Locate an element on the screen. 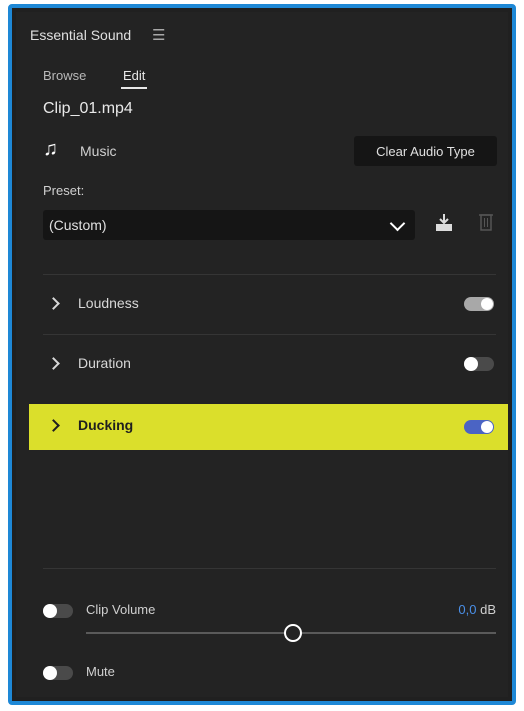 Image resolution: width=524 pixels, height=711 pixels. clip-volume-label: Clip Volume is located at coordinates (121, 609).